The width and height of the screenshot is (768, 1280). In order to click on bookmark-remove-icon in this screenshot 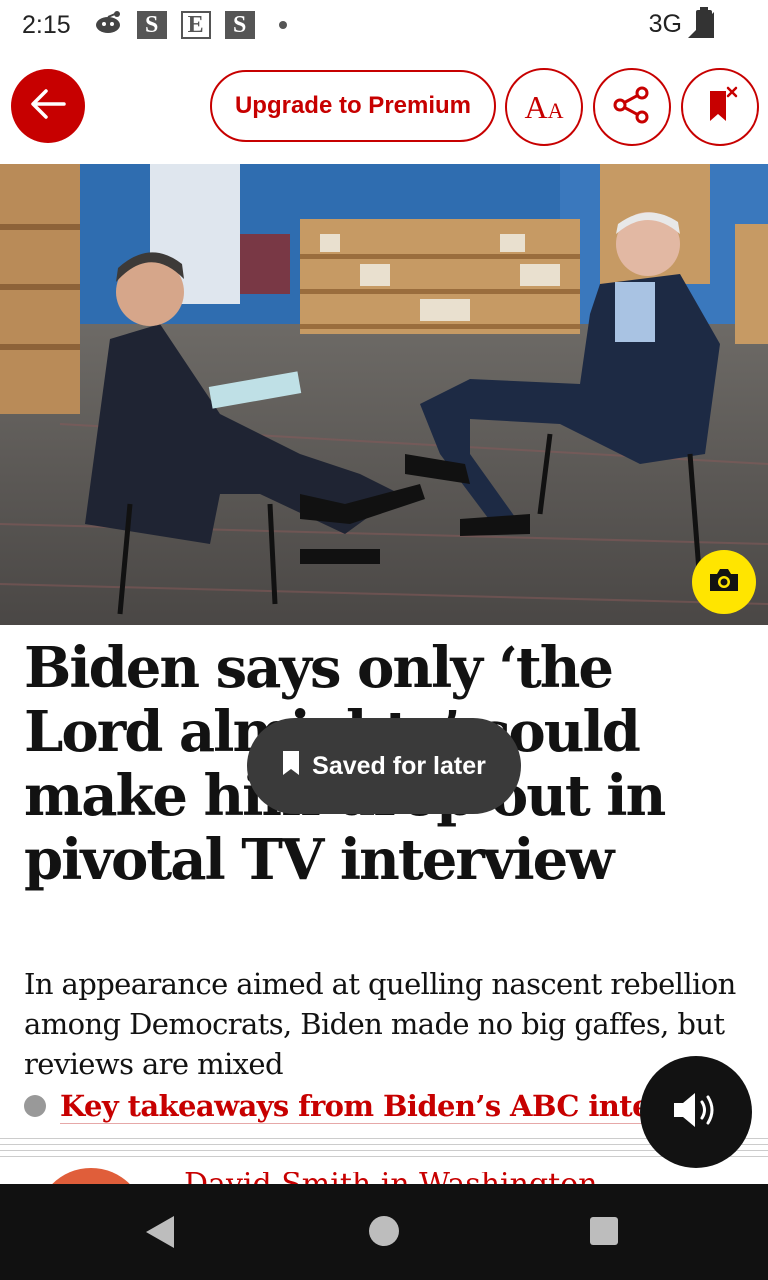, I will do `click(720, 107)`.